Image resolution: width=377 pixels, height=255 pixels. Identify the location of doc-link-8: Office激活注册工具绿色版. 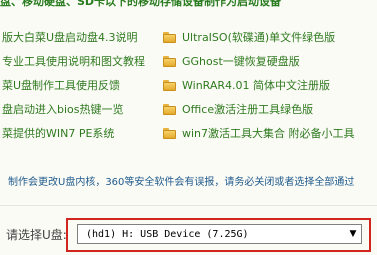
(238, 109).